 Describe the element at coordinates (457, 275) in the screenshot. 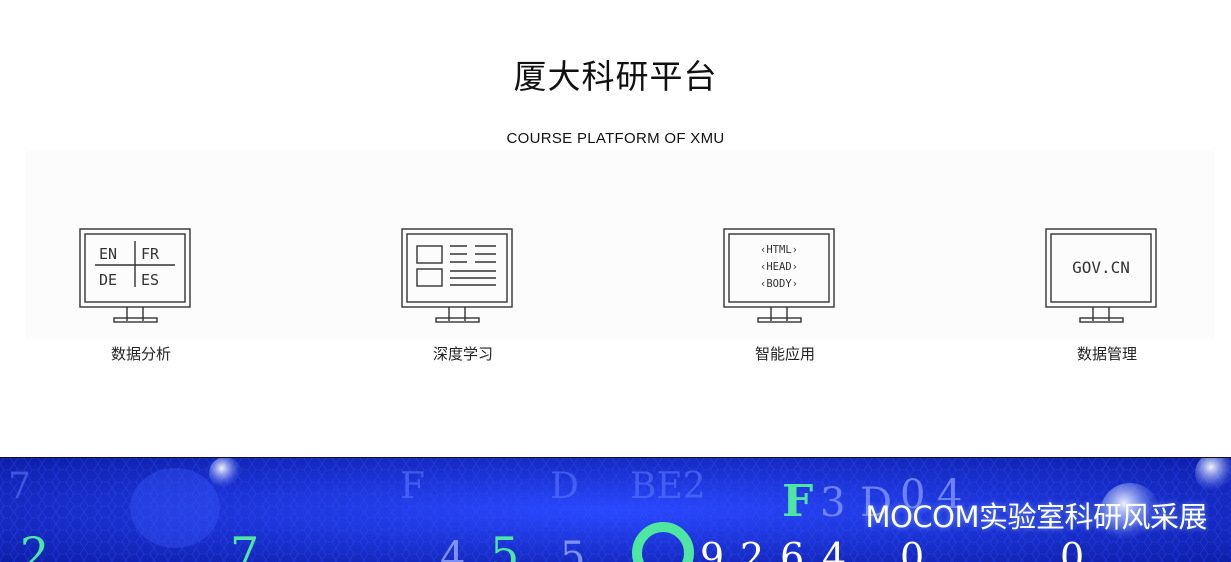

I see `layout-monitor-icon` at that location.